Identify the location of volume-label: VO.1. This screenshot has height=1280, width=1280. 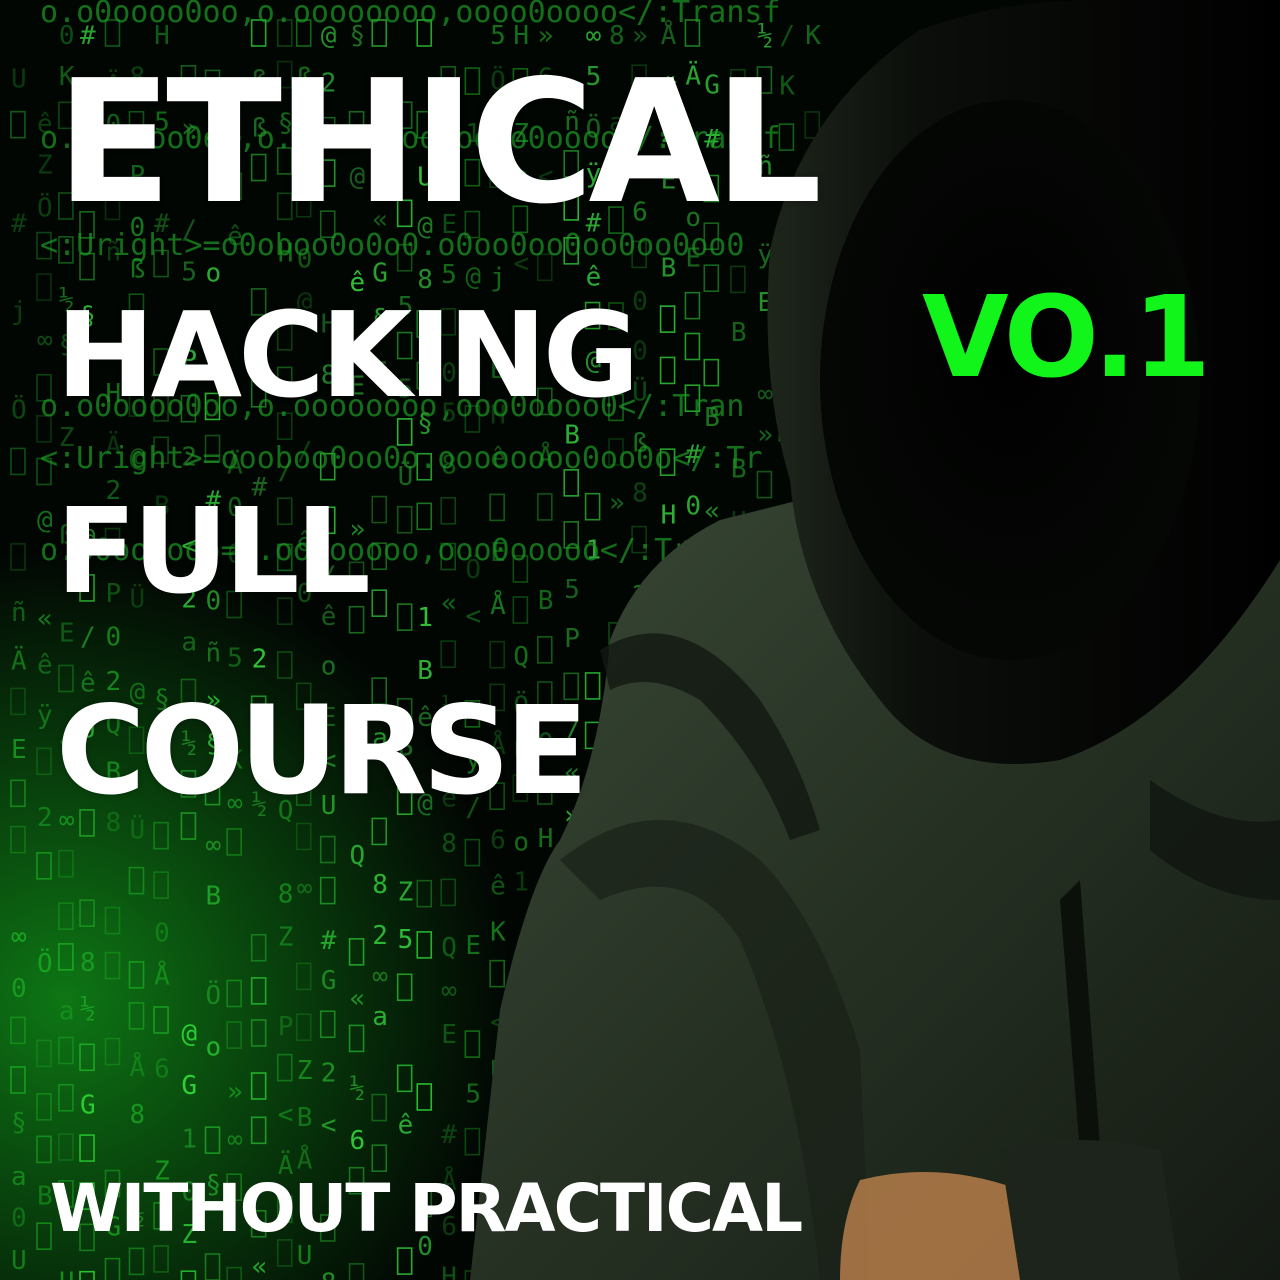
(1066, 338).